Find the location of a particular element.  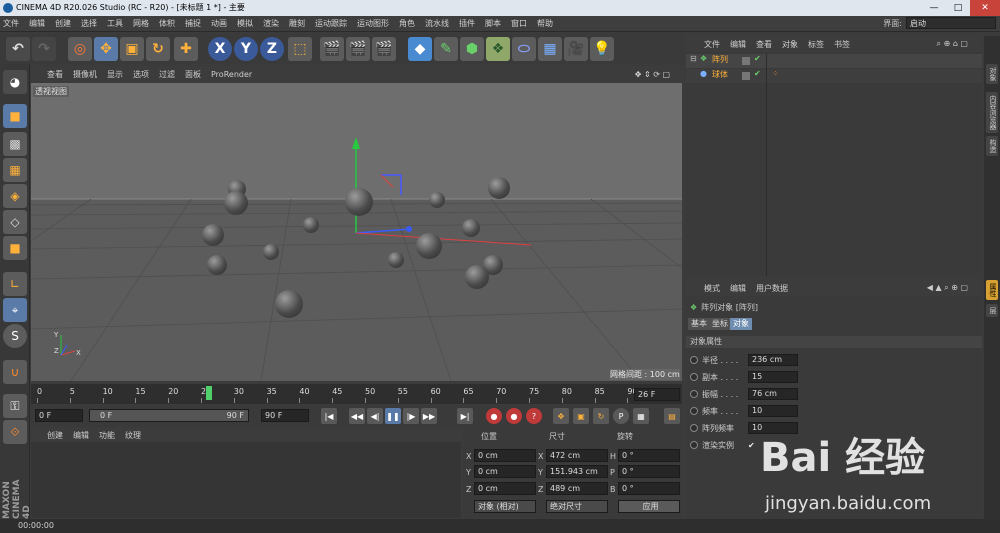

material-menu-create: 创建 is located at coordinates (55, 435).